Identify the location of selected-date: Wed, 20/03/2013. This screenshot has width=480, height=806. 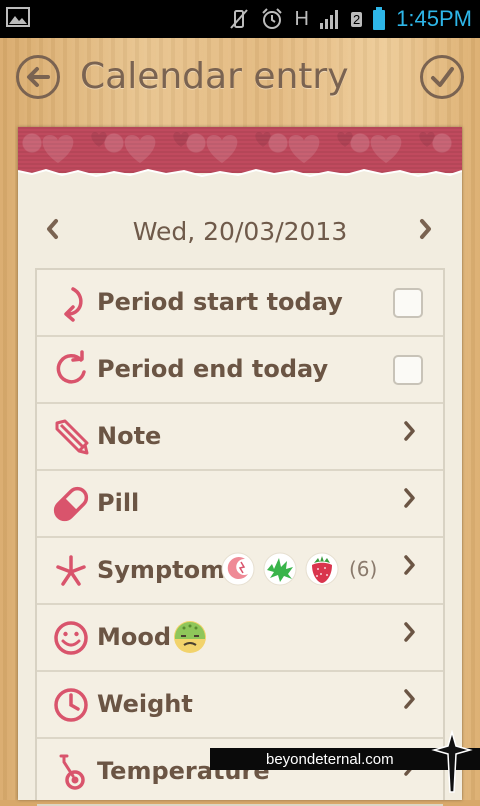
(240, 231).